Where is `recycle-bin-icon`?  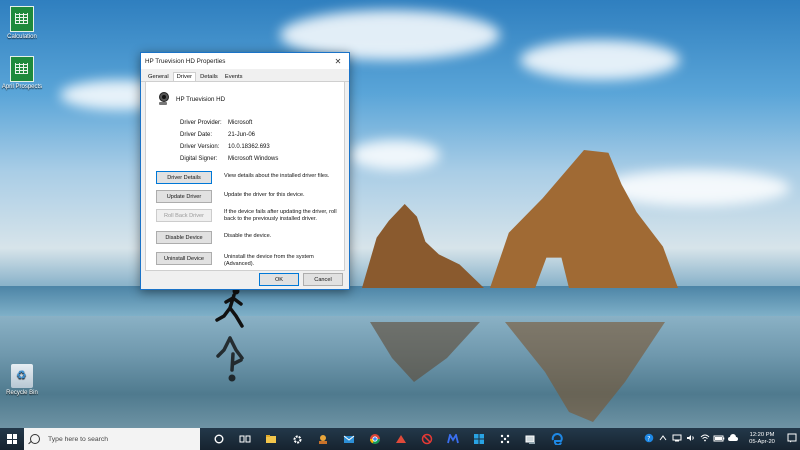
recycle-bin-icon is located at coordinates (22, 376).